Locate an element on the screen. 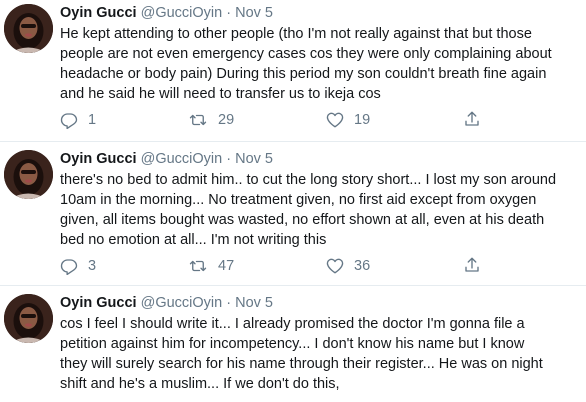  retweet-count: 47 is located at coordinates (226, 266).